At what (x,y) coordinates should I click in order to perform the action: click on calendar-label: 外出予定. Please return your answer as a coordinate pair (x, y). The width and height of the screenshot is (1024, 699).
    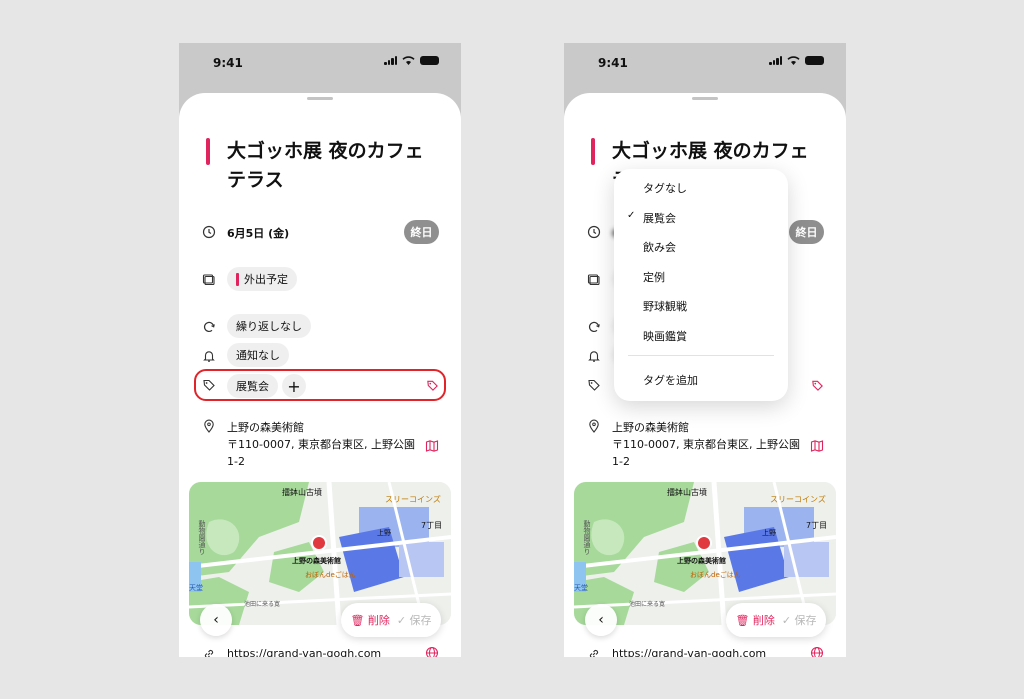
    Looking at the image, I should click on (266, 279).